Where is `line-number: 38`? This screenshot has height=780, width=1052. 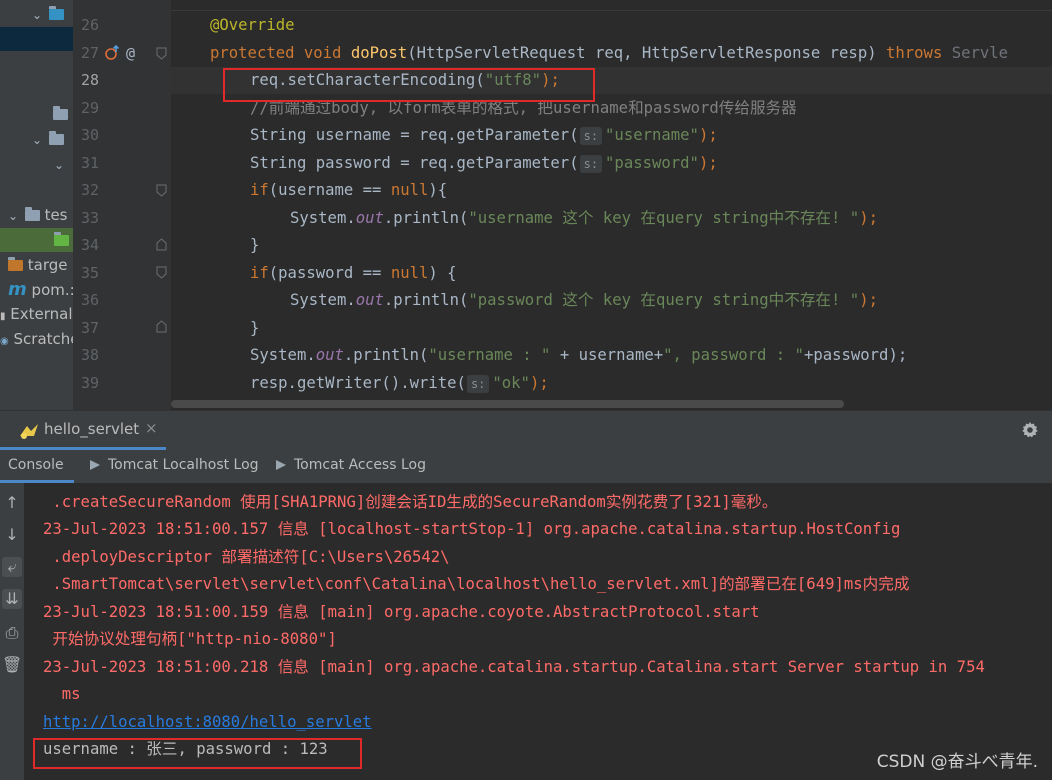
line-number: 38 is located at coordinates (89, 355).